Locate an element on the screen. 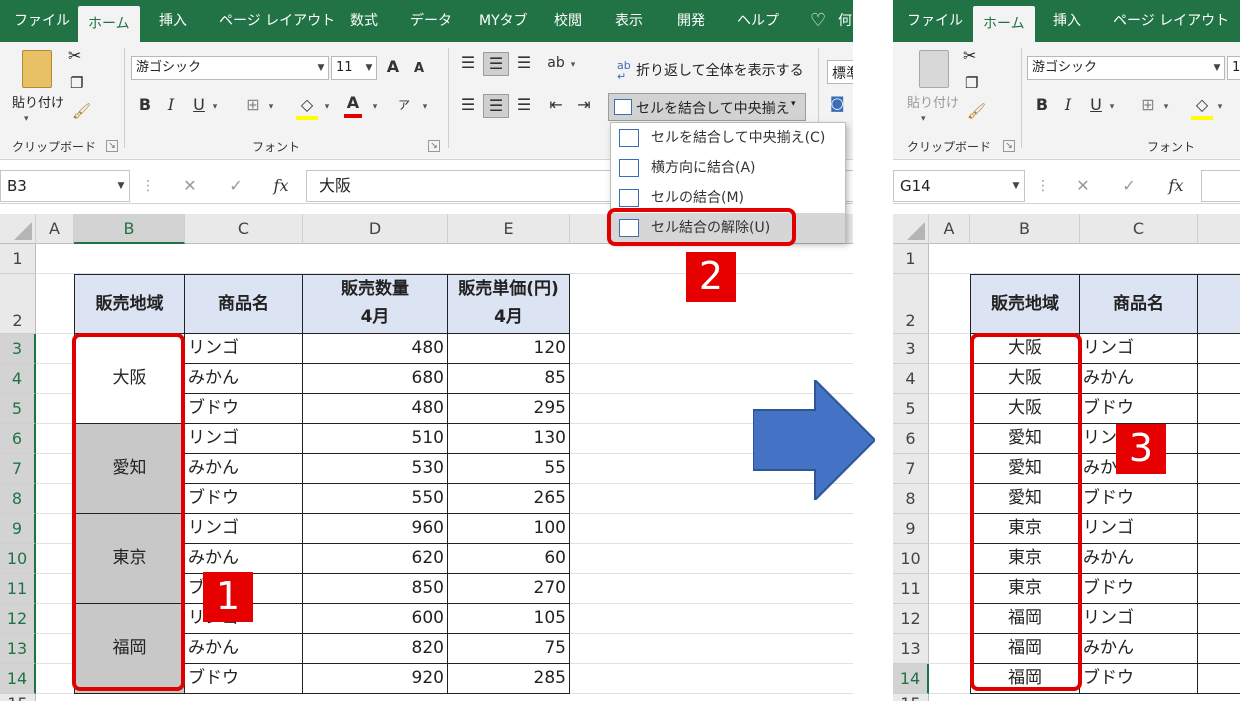 The image size is (1240, 701). font-size-combo: 11 is located at coordinates (1233, 68).